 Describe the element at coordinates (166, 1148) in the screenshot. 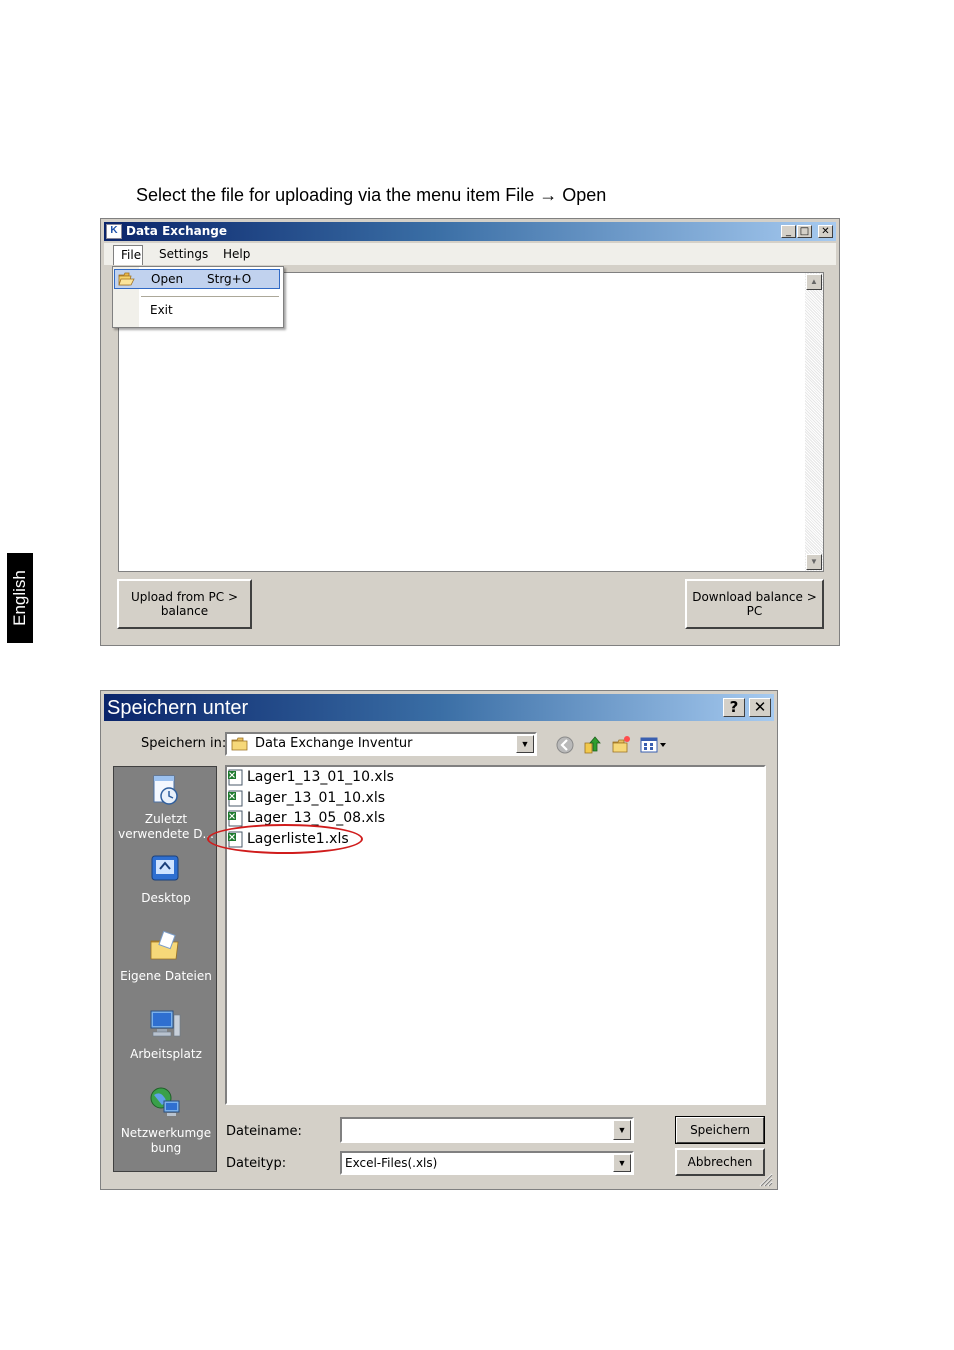

I see `place-network-line2: bung` at that location.